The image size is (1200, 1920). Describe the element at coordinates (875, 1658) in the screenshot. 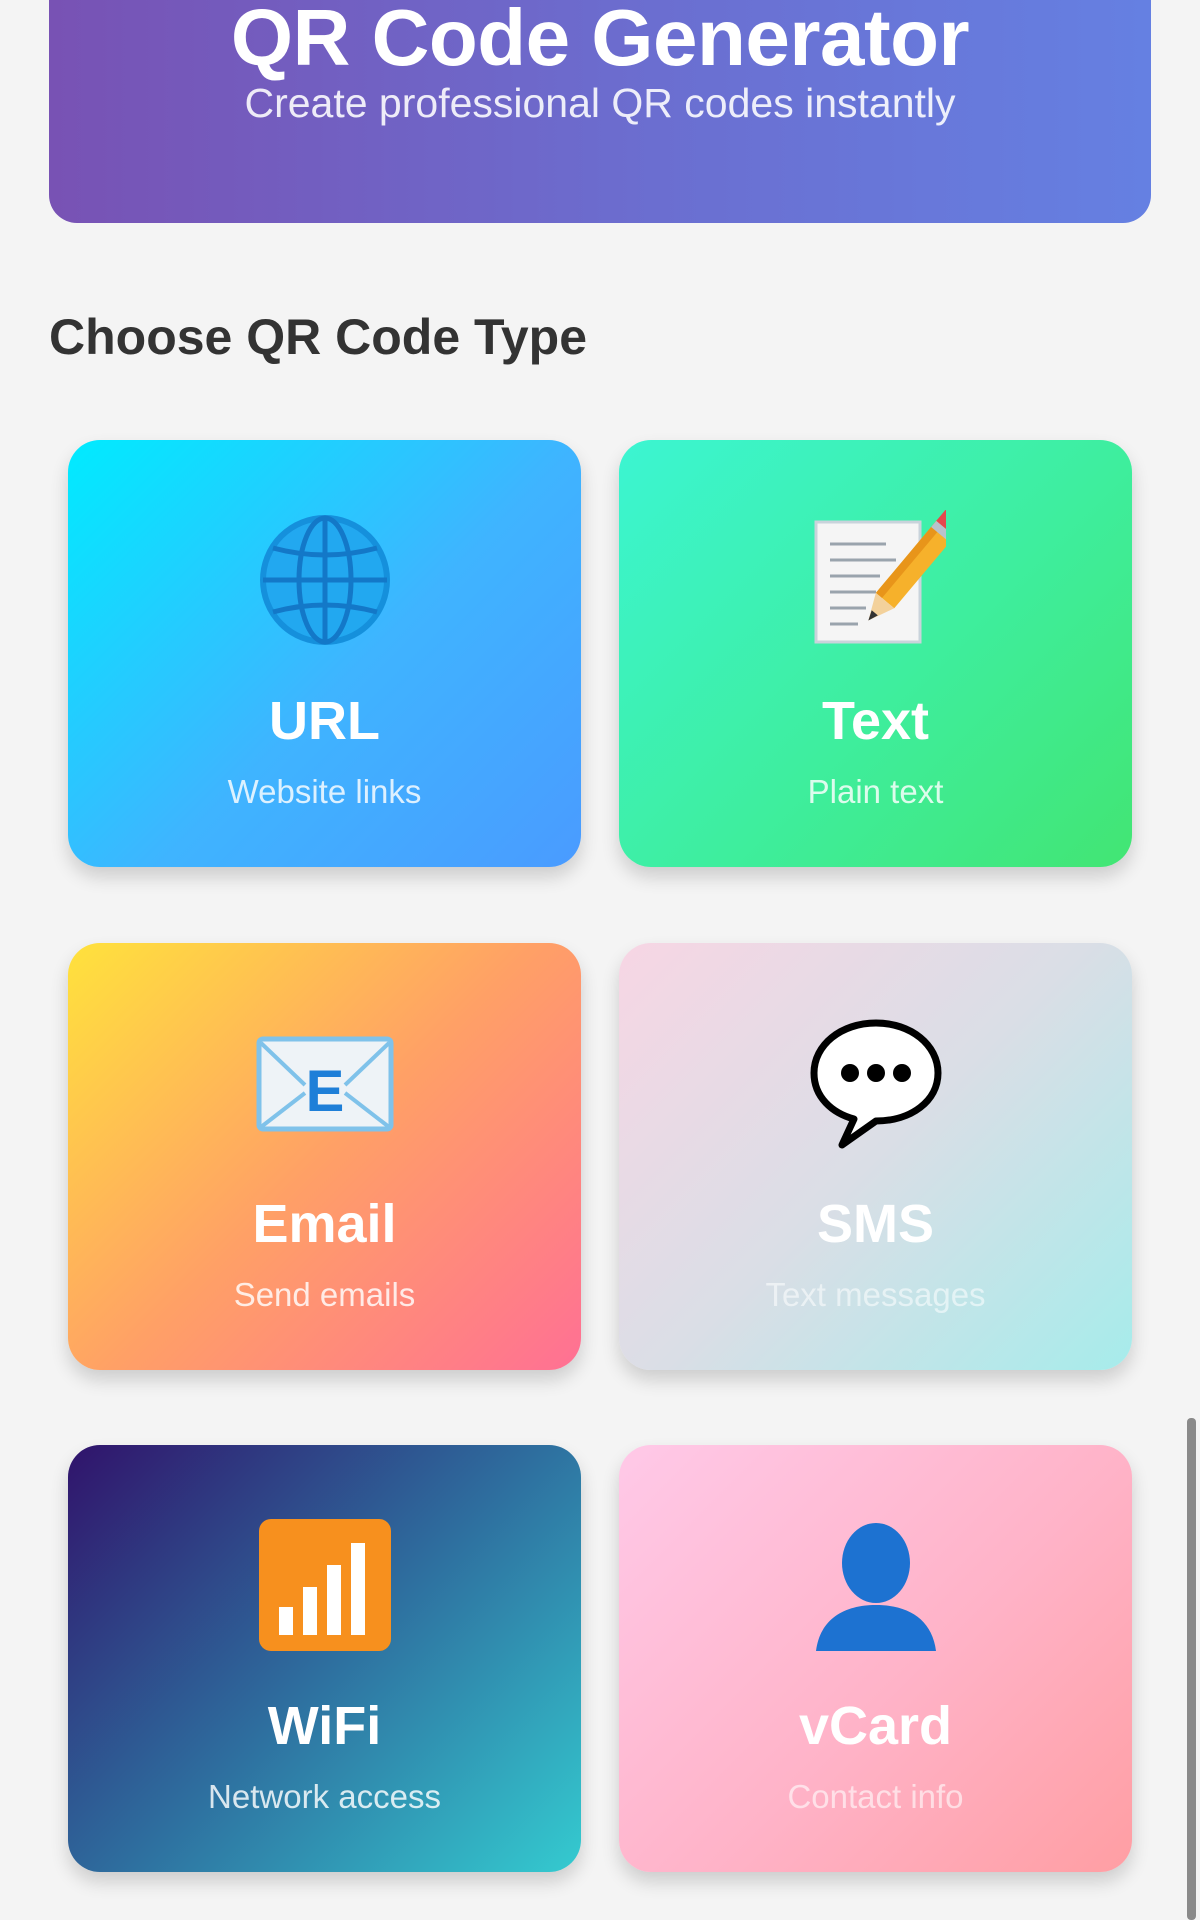

I see `qr-type-card-vcard: vCard Contact info` at that location.